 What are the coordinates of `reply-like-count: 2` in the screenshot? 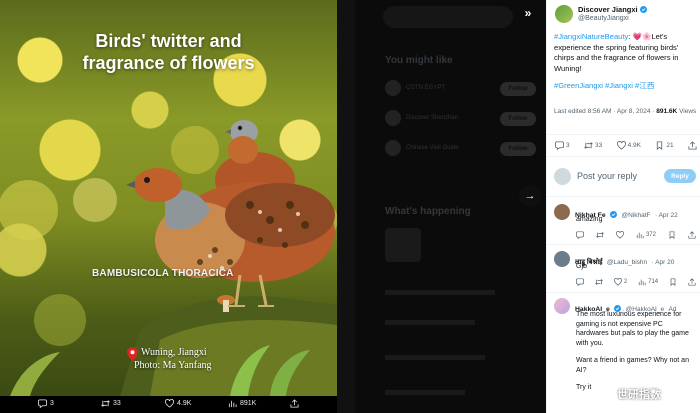 It's located at (625, 282).